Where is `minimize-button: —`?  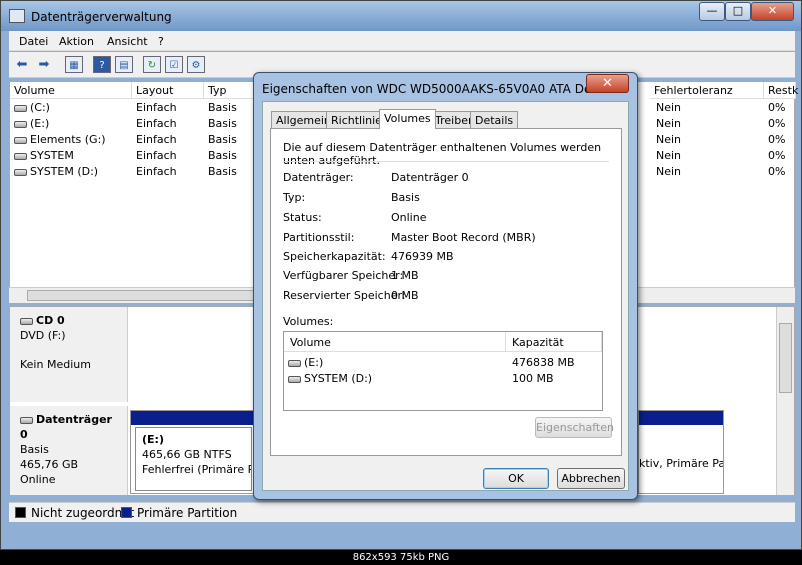 minimize-button: — is located at coordinates (712, 11).